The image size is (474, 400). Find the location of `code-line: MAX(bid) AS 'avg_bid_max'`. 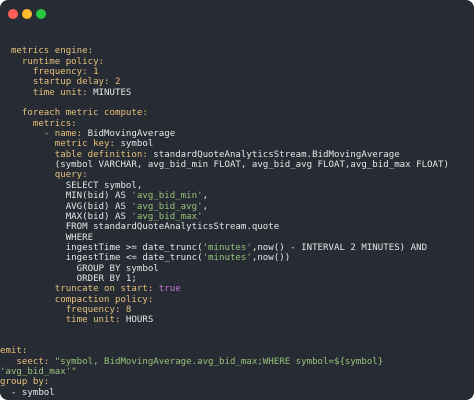

code-line: MAX(bid) AS 'avg_bid_max' is located at coordinates (237, 217).